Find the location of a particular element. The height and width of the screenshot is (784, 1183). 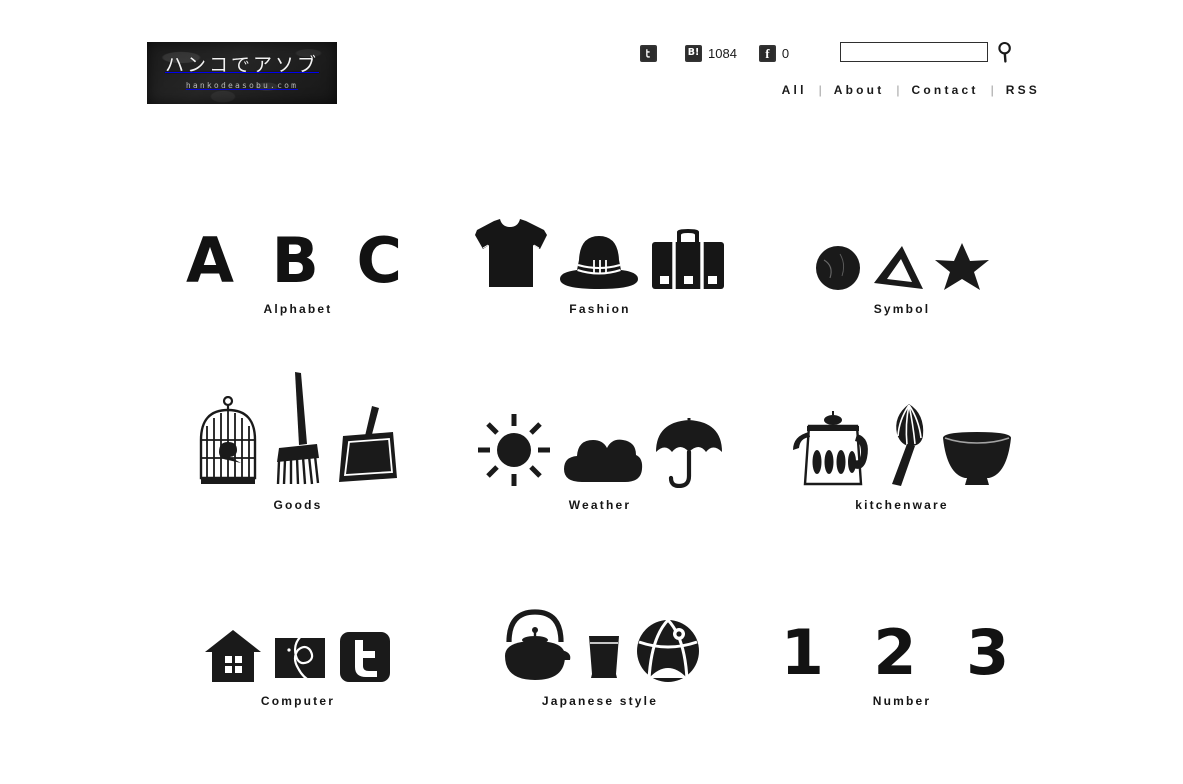

broom-icon is located at coordinates (298, 428).